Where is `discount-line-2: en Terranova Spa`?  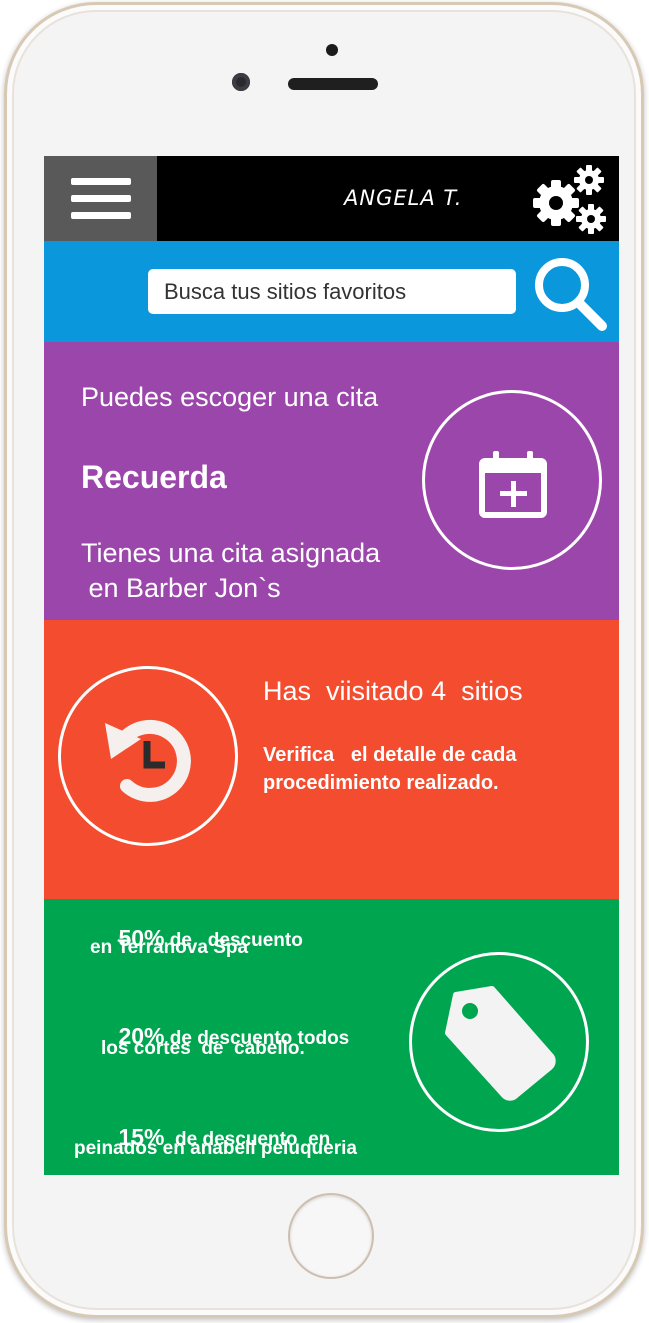
discount-line-2: en Terranova Spa is located at coordinates (169, 947).